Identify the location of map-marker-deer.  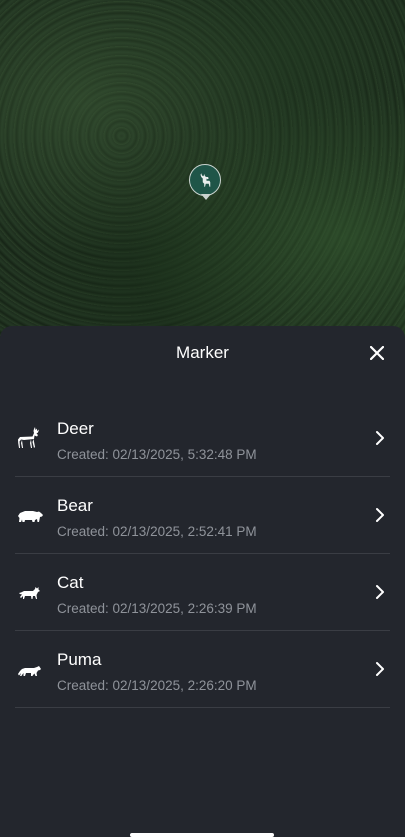
(205, 182).